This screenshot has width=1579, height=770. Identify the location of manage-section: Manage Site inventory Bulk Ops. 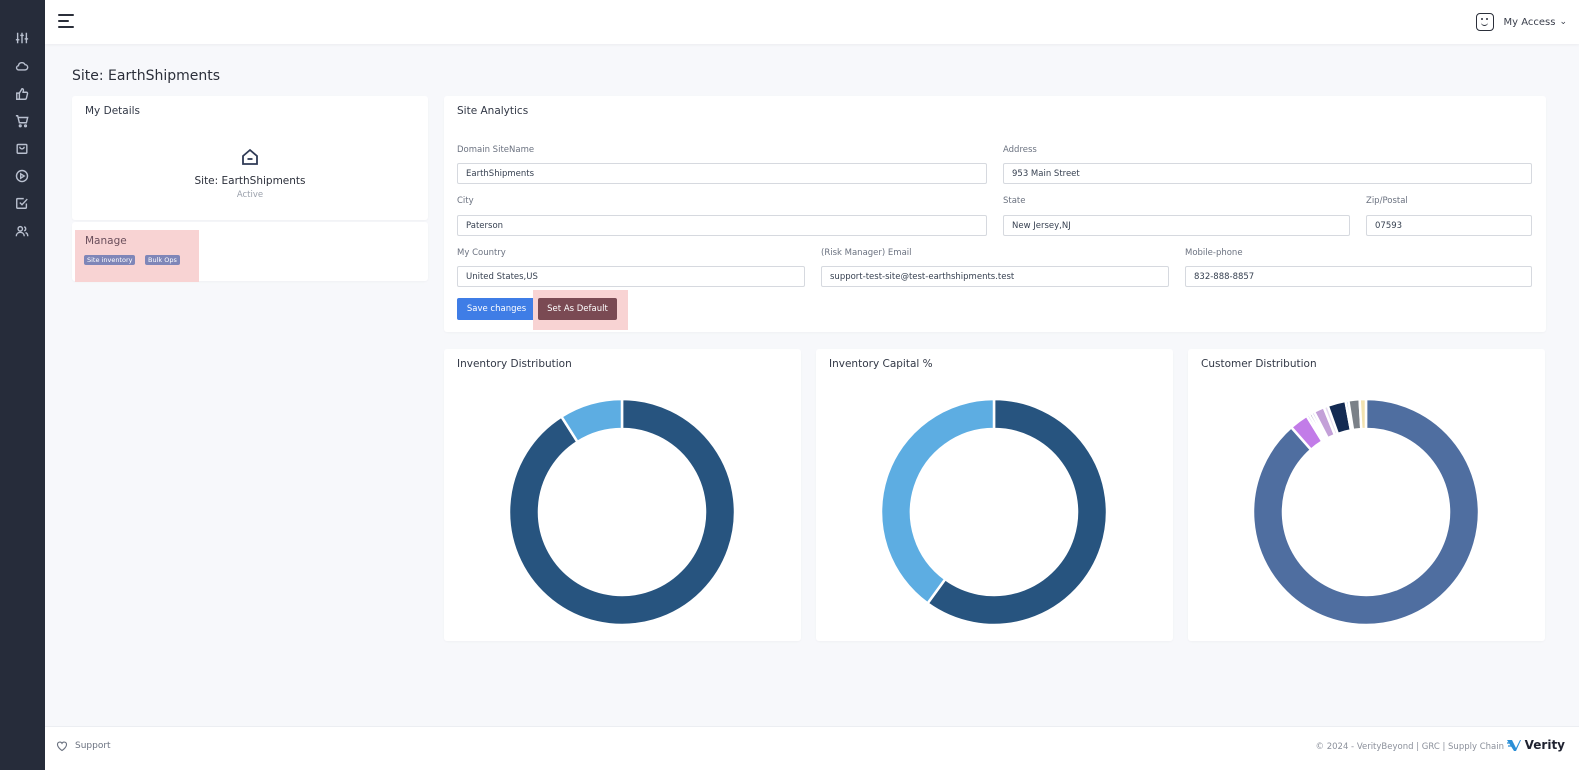
(137, 256).